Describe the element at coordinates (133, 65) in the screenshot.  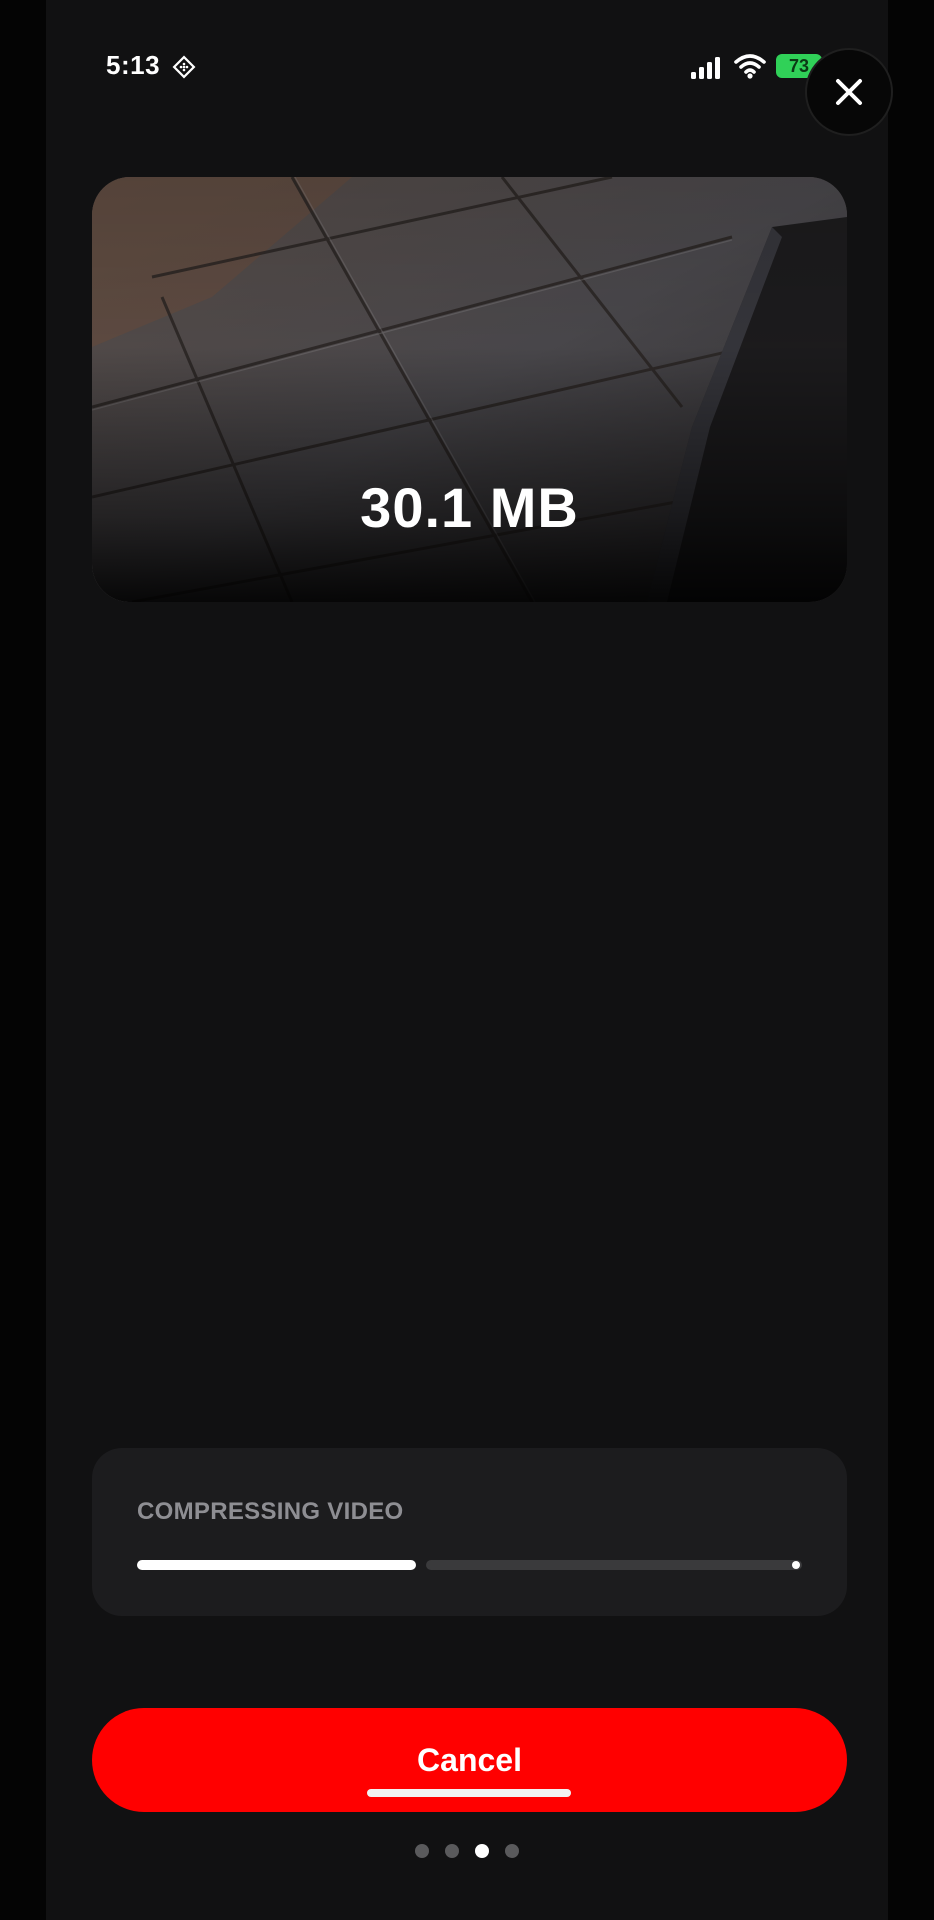
I see `status-time: 5:13` at that location.